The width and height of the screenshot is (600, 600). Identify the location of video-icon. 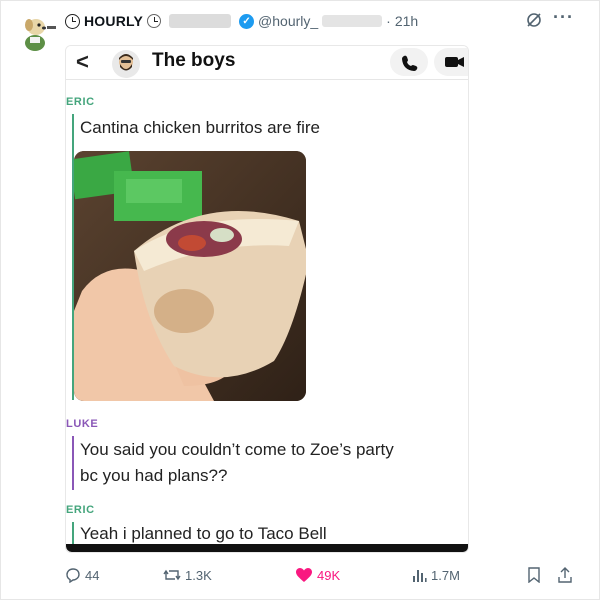
(451, 62).